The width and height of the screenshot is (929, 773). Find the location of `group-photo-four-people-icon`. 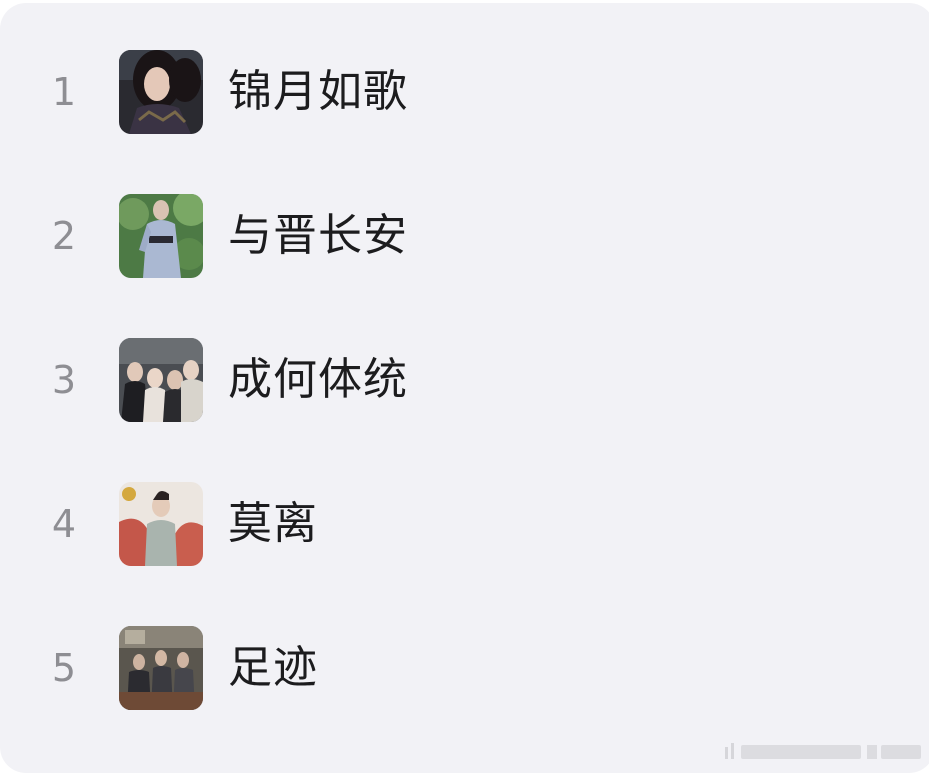

group-photo-four-people-icon is located at coordinates (161, 380).